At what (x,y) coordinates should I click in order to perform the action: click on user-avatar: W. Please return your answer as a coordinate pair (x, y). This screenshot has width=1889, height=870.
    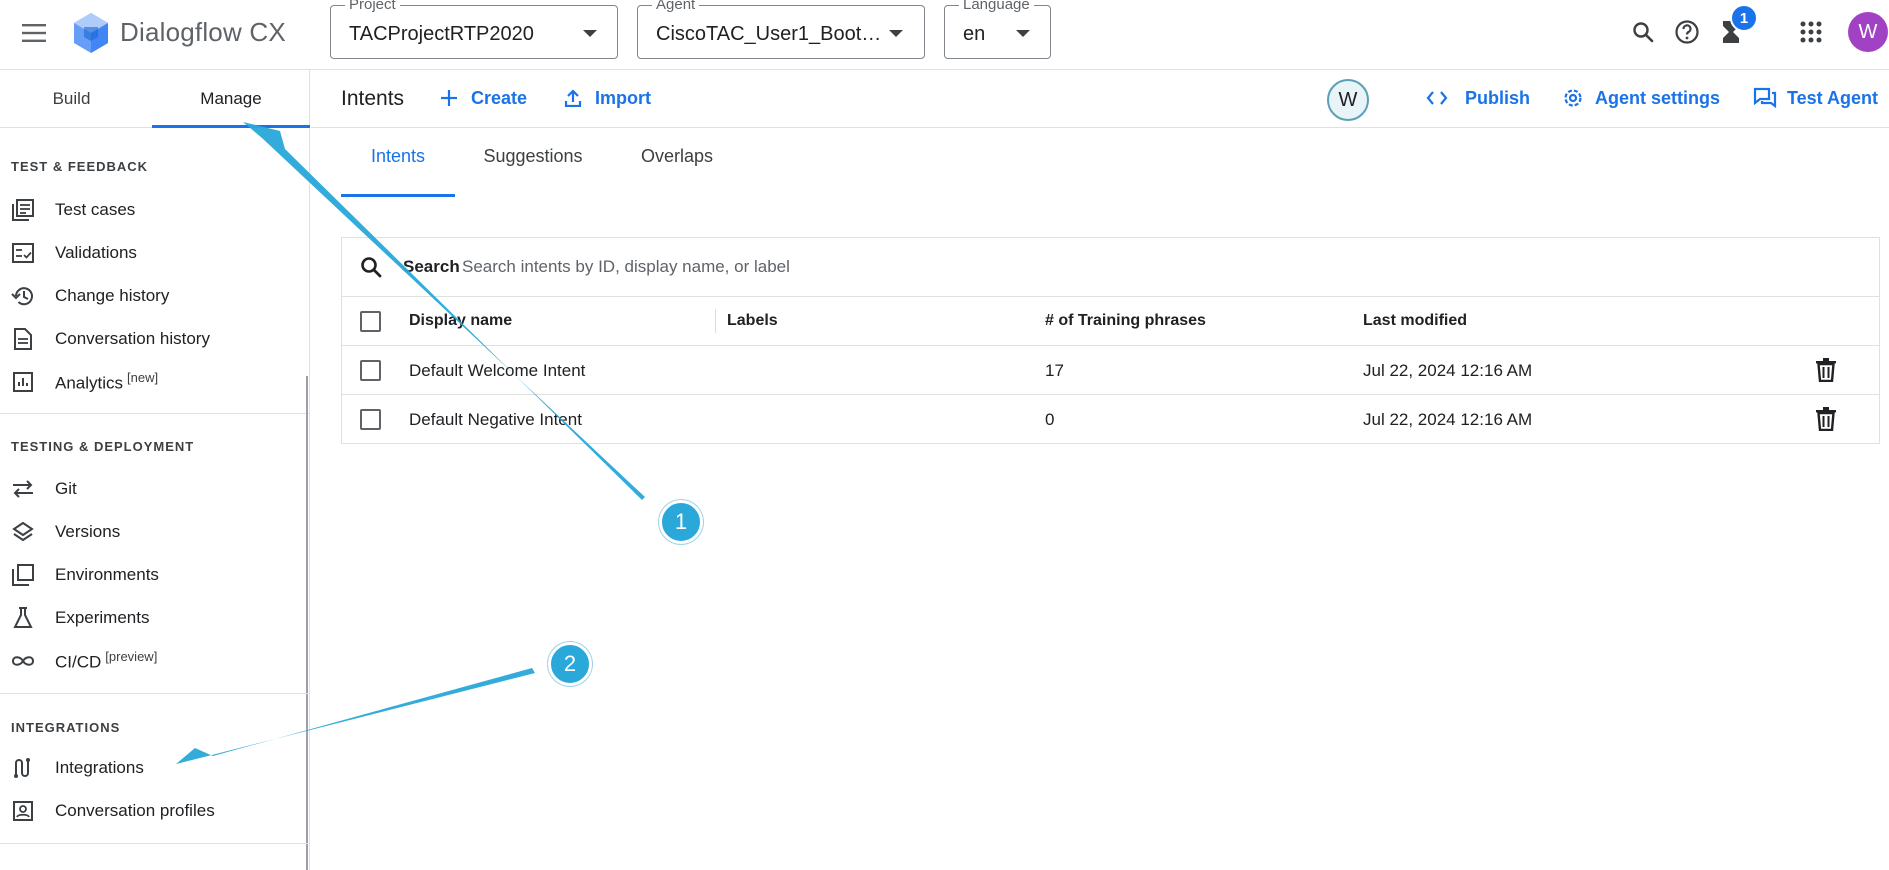
    Looking at the image, I should click on (1868, 32).